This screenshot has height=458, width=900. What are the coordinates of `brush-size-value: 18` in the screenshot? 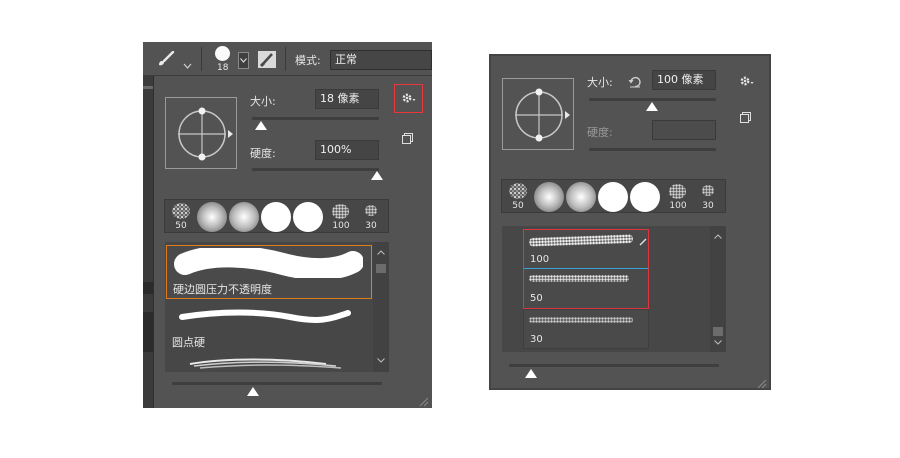 It's located at (223, 68).